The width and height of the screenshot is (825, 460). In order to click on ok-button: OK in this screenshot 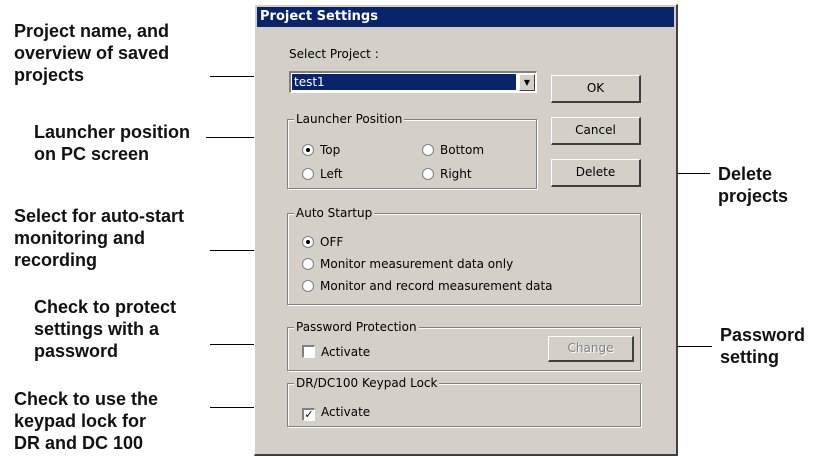, I will do `click(596, 89)`.